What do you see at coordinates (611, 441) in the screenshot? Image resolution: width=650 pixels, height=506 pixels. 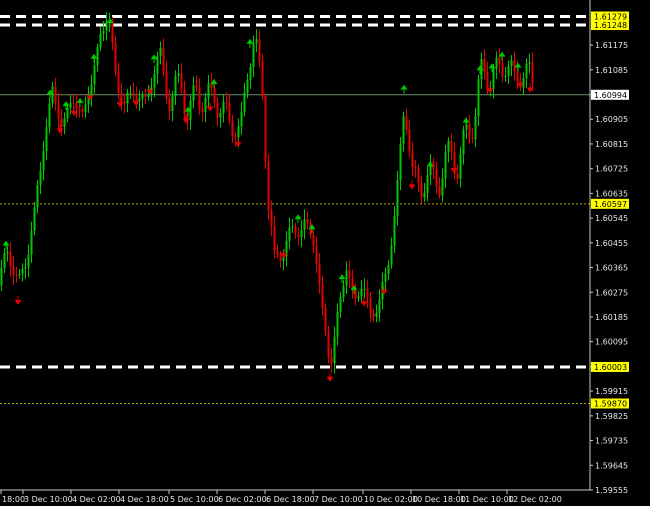 I see `price-tick-label: 1.59735` at bounding box center [611, 441].